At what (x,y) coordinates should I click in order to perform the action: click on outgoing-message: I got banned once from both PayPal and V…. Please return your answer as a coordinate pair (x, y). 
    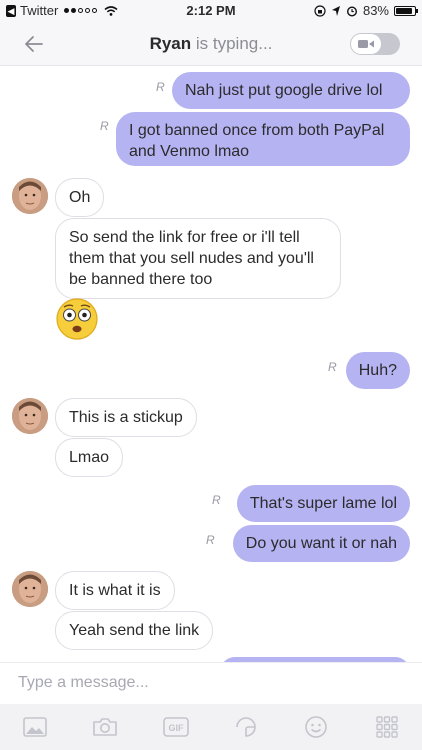
    Looking at the image, I should click on (263, 139).